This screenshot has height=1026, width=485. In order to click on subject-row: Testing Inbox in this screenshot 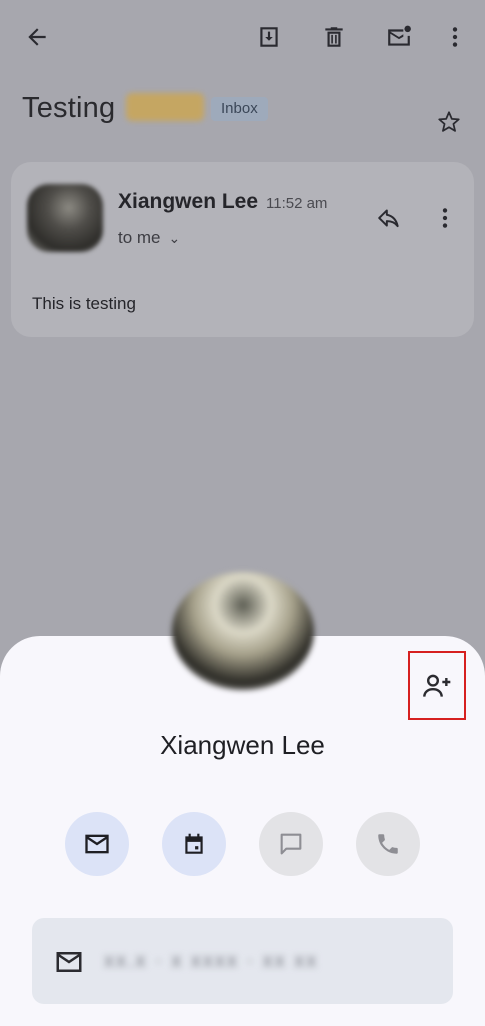, I will do `click(242, 110)`.